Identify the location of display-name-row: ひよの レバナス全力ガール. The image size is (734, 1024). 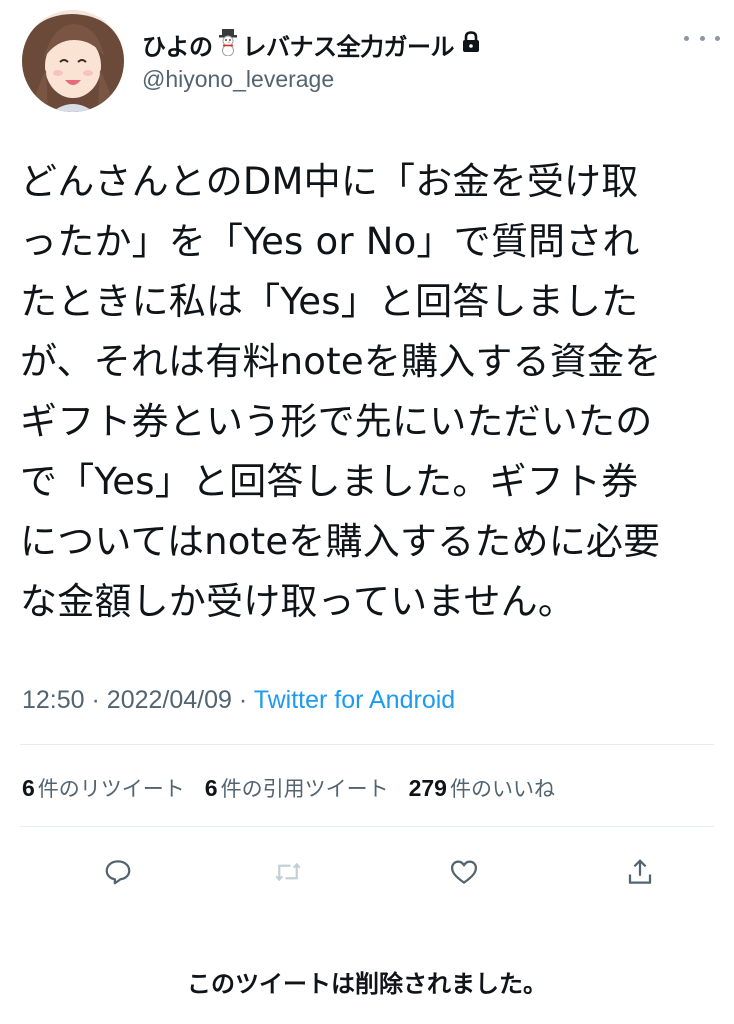
(311, 44).